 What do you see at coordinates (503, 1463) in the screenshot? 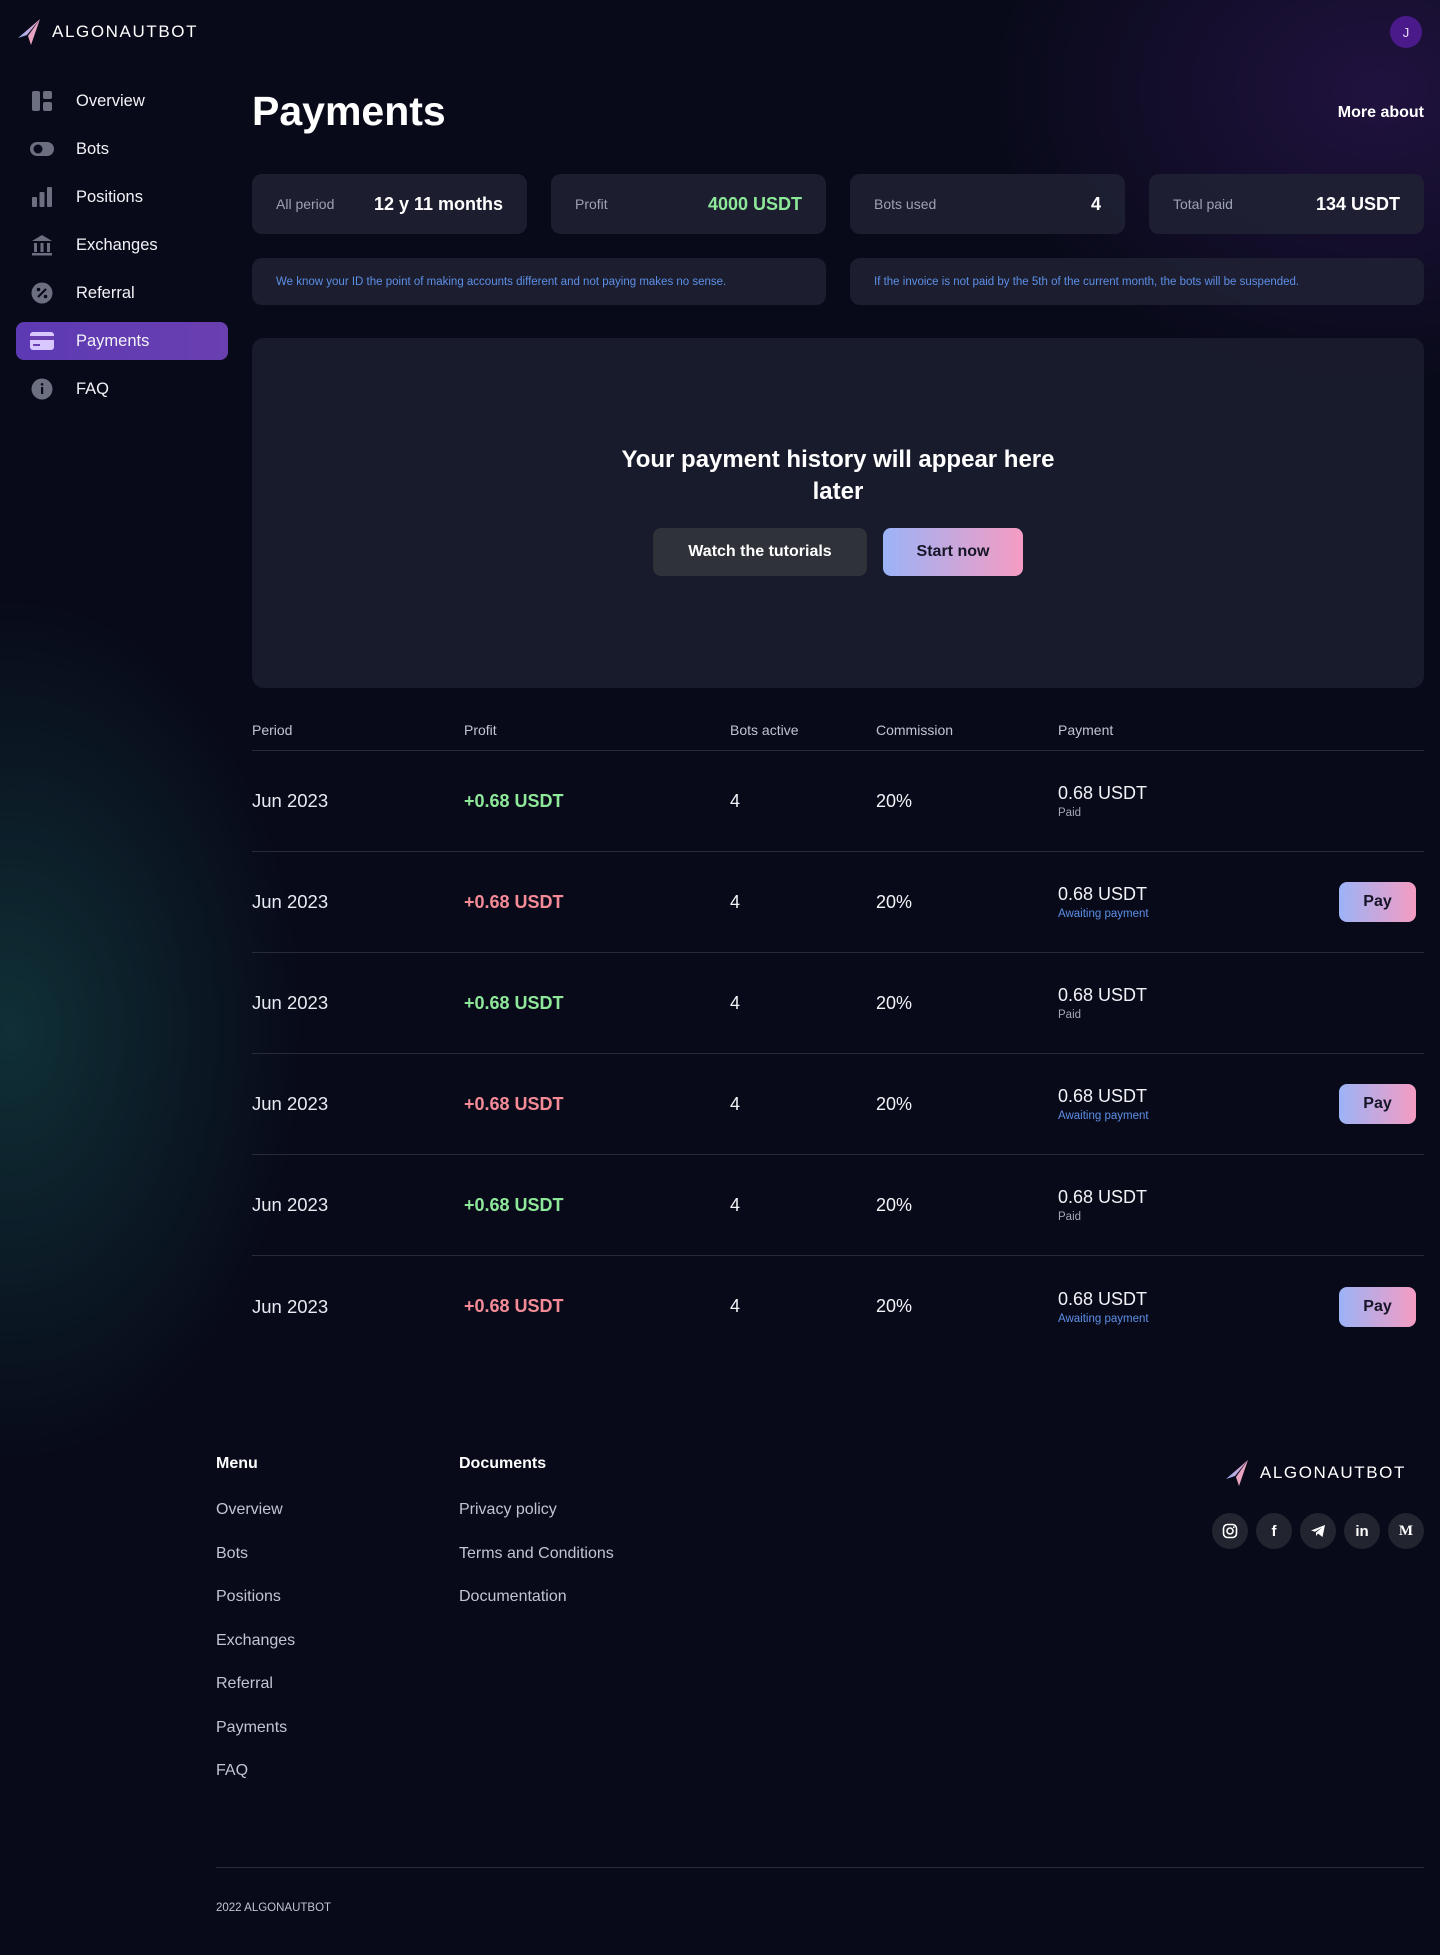
I see `footer-documents-heading: Documents` at bounding box center [503, 1463].